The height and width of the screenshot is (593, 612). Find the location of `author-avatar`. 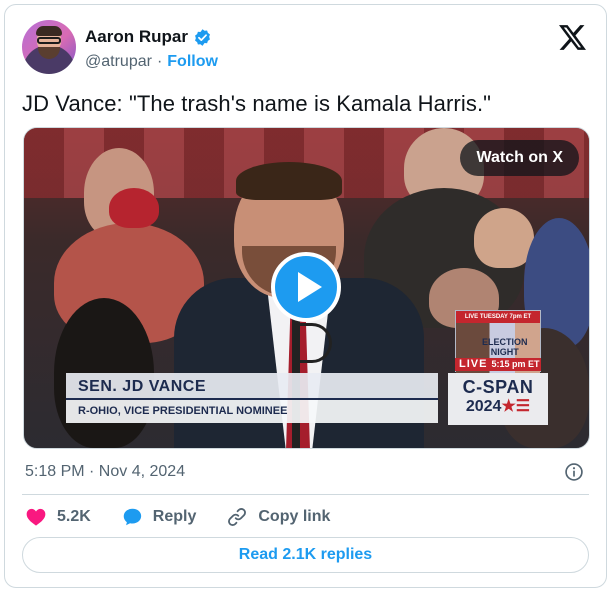

author-avatar is located at coordinates (49, 47).